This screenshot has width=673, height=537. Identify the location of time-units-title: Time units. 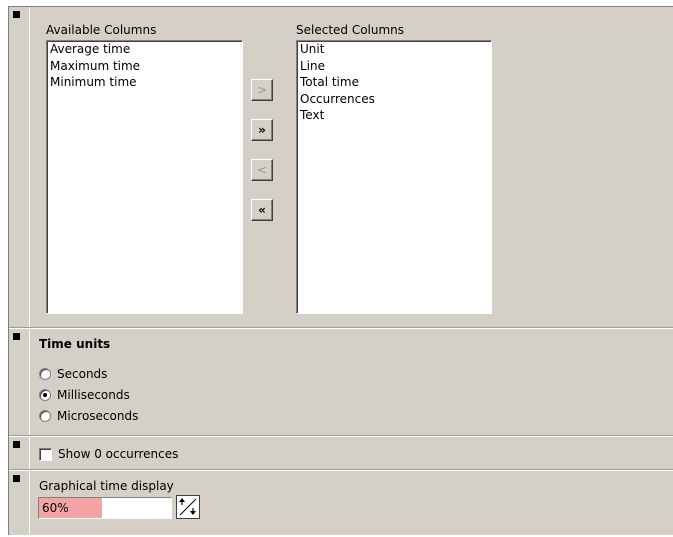
(75, 344).